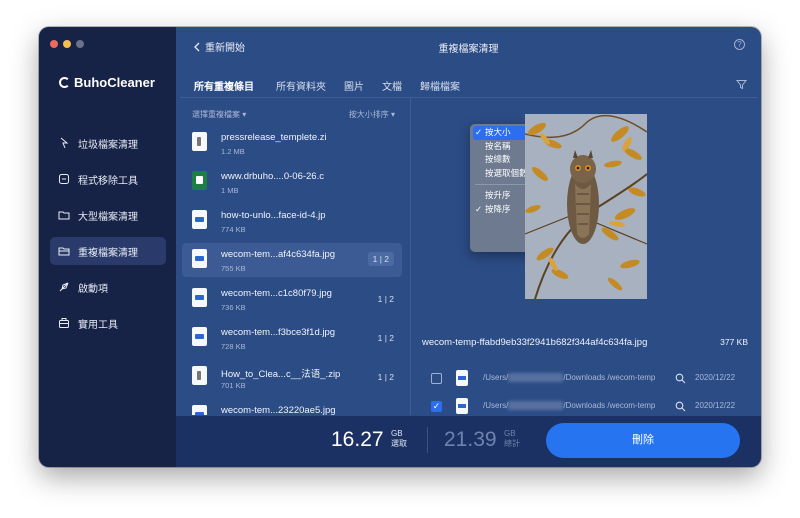 The width and height of the screenshot is (800, 518). I want to click on owl-preview-image, so click(586, 206).